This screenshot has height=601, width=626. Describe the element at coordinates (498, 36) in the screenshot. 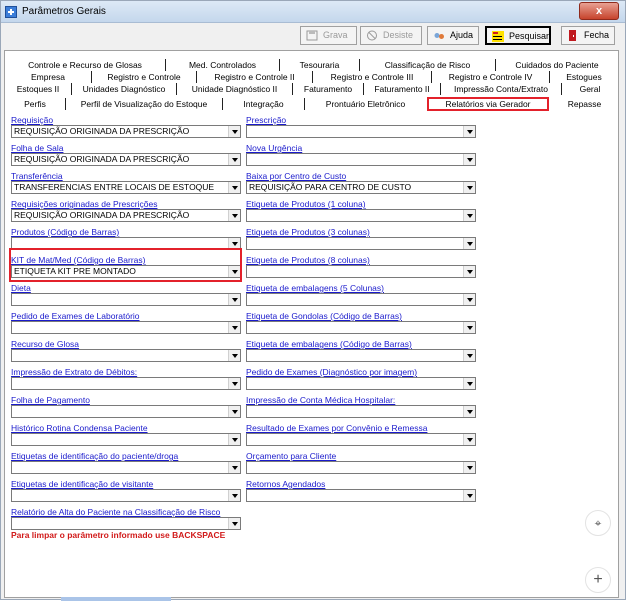

I see `search-icon` at that location.